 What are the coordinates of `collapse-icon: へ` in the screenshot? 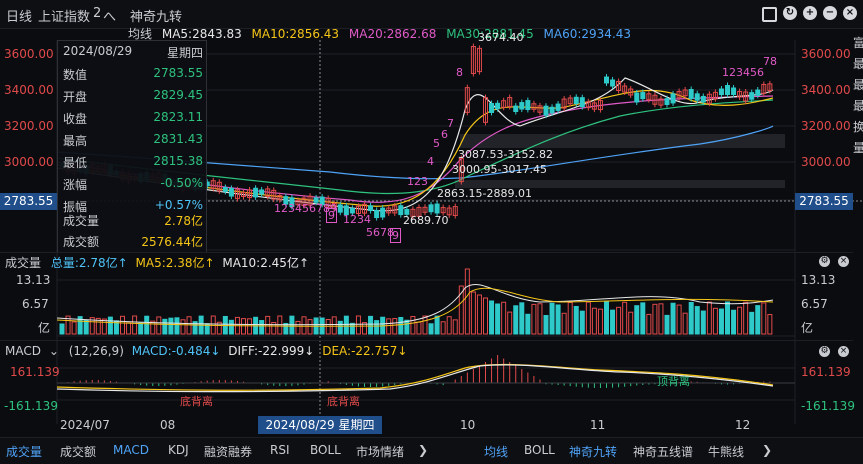 It's located at (109, 15).